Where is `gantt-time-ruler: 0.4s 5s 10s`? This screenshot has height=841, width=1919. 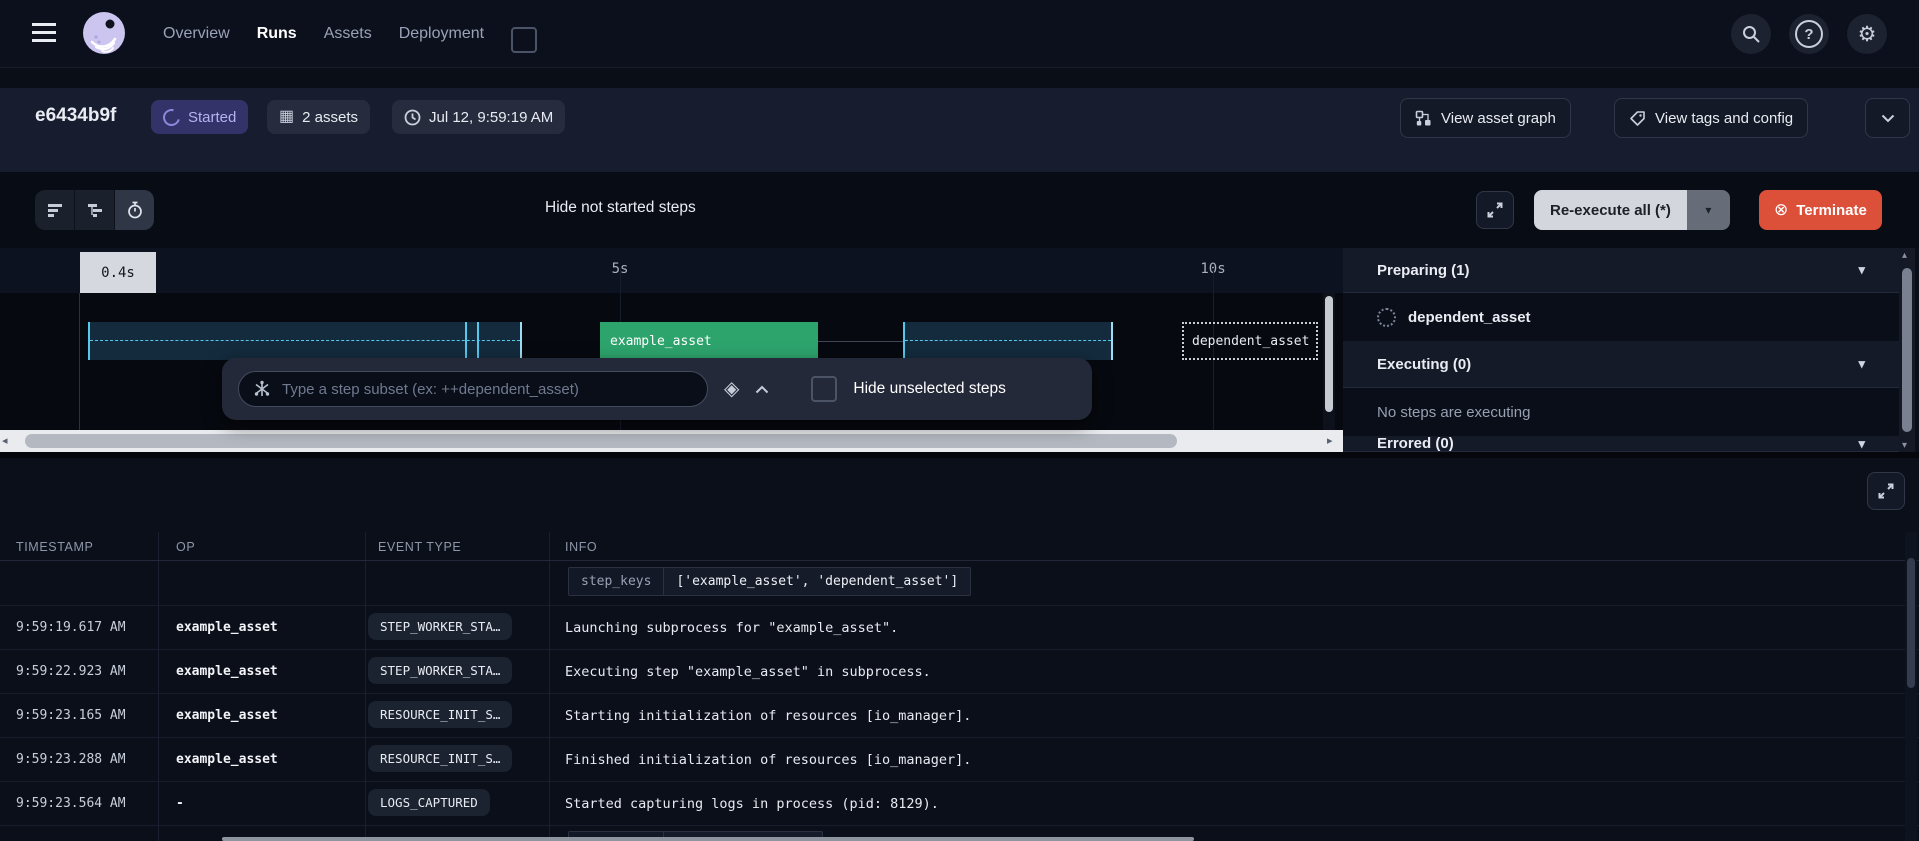 gantt-time-ruler: 0.4s 5s 10s is located at coordinates (671, 271).